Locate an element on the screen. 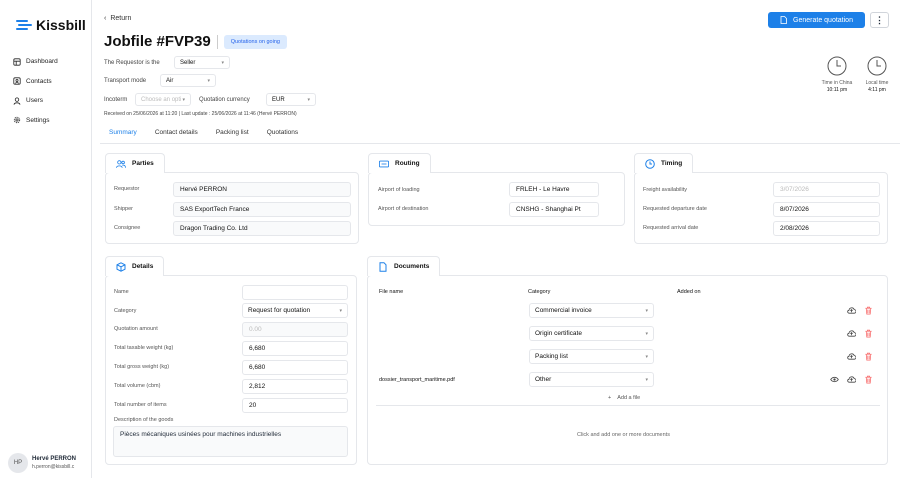  quotation-amount-field: 0.00 is located at coordinates (295, 329).